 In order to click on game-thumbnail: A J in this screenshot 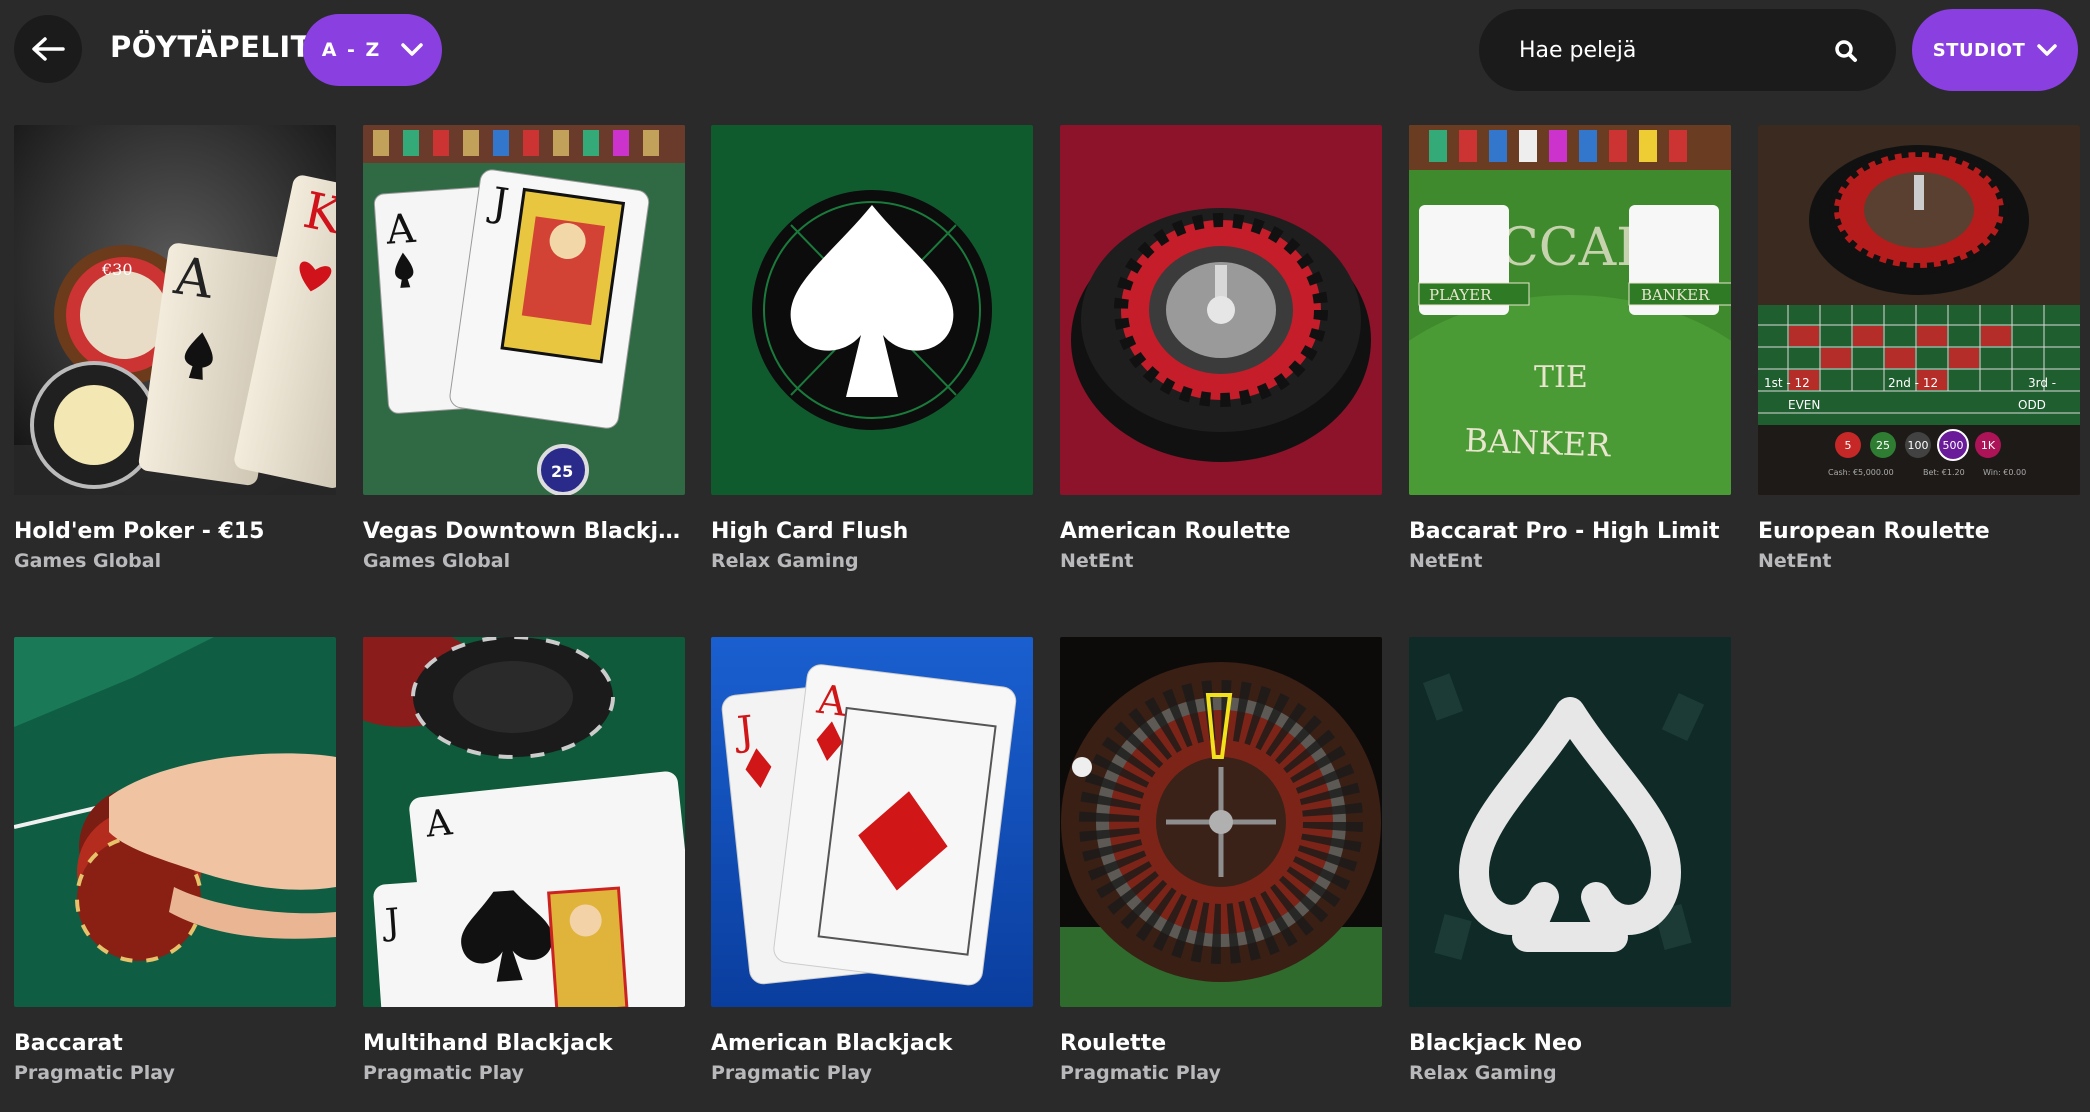, I will do `click(524, 822)`.